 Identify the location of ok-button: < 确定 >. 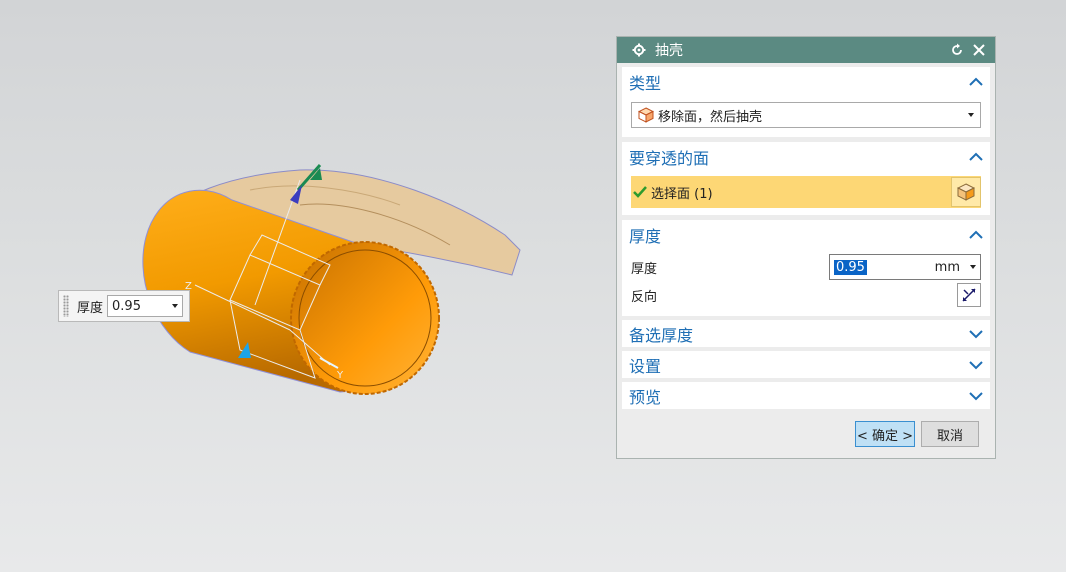
(885, 434).